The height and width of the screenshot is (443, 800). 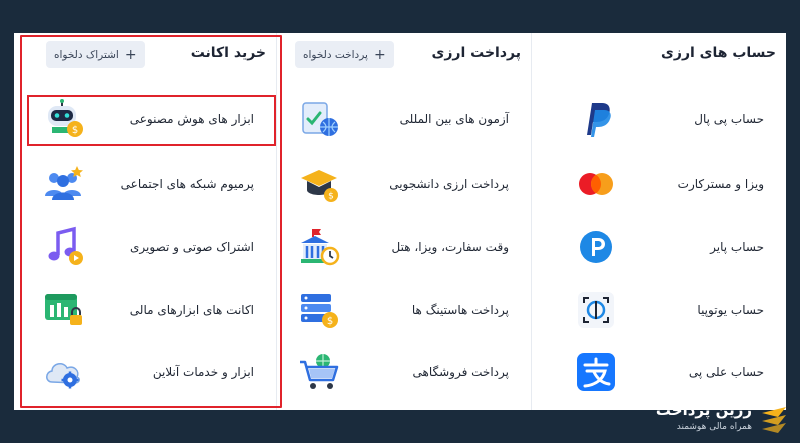 I want to click on brand-tagline: همراه مالی هوشمند, so click(x=714, y=427).